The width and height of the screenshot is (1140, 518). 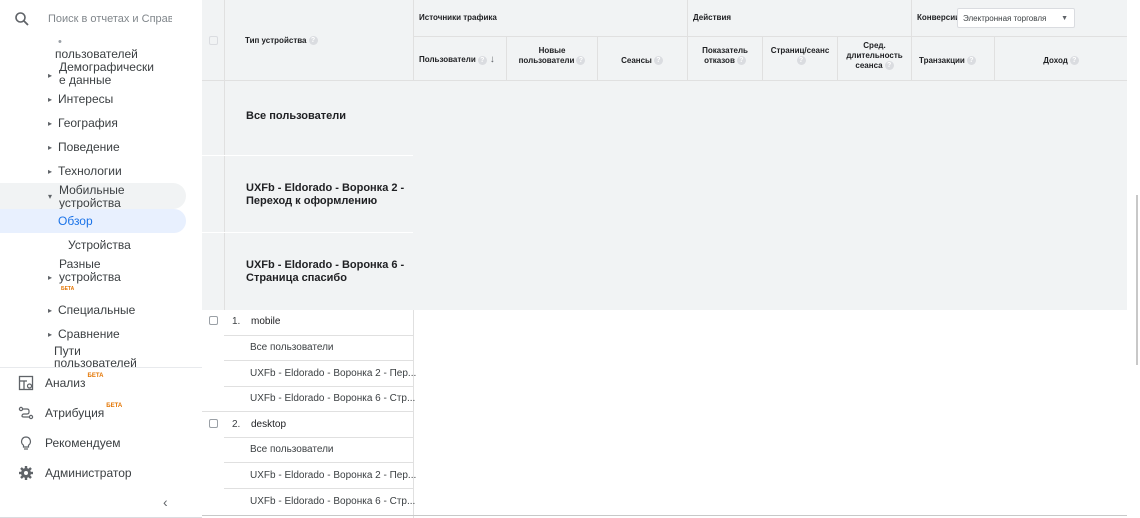 I want to click on sidebar-item-mobile: ▾ Мобильные устройства, so click(x=93, y=196).